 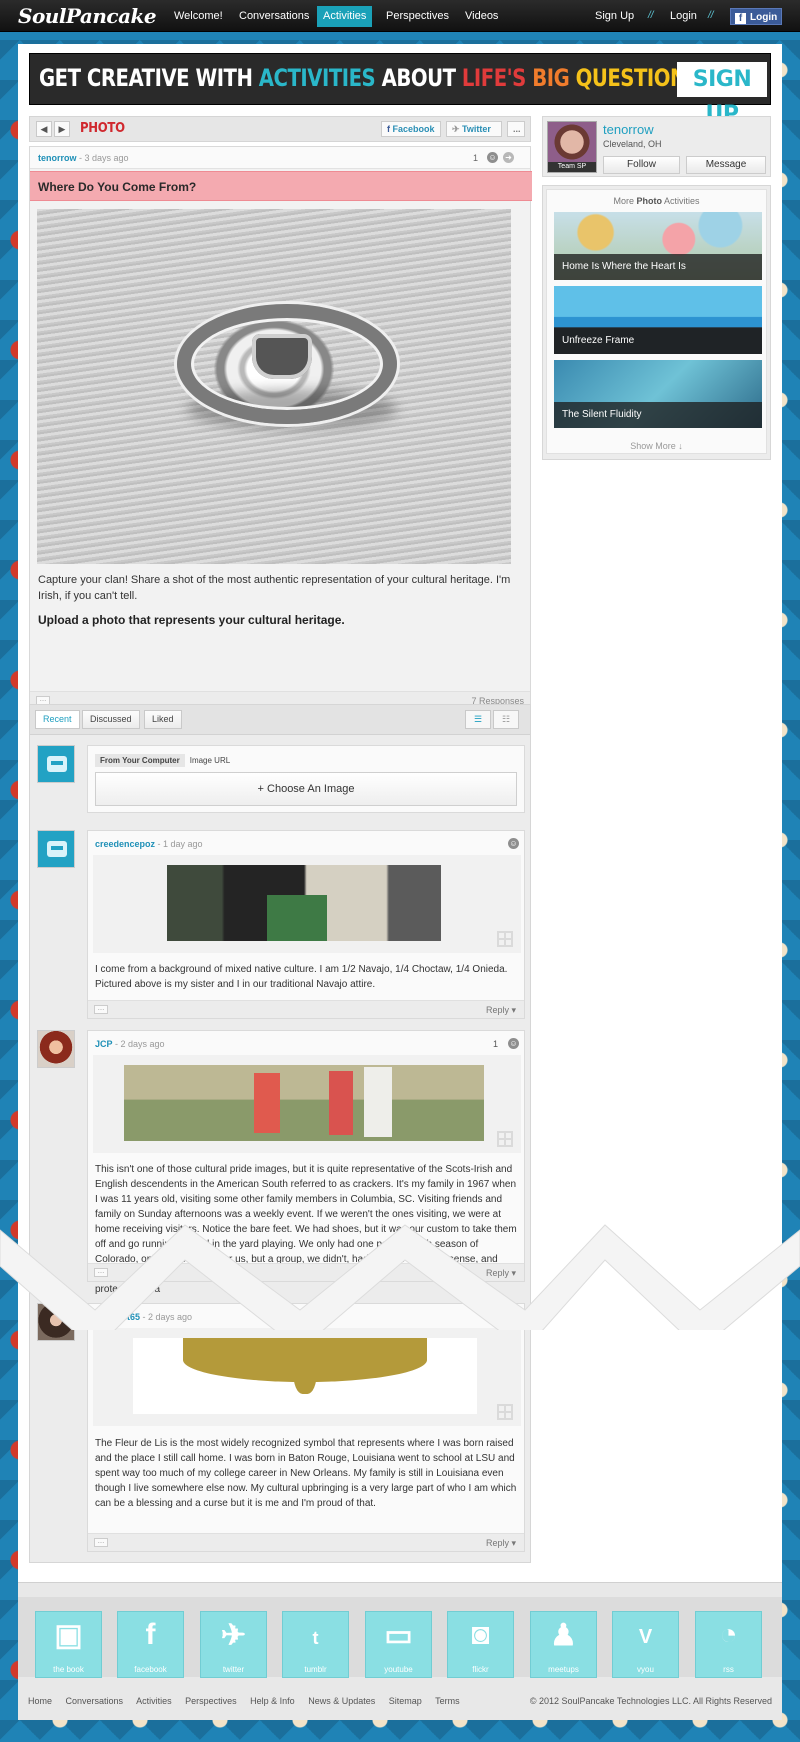 What do you see at coordinates (95, 1701) in the screenshot?
I see `footer-link-conversations: Conversations` at bounding box center [95, 1701].